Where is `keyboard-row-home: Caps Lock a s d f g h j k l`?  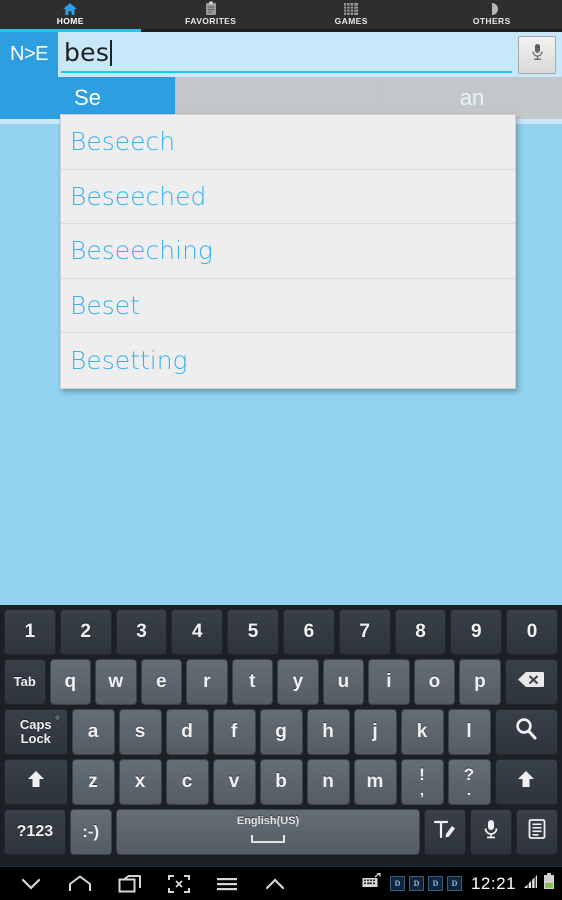
keyboard-row-home: Caps Lock a s d f g h j k l is located at coordinates (281, 732).